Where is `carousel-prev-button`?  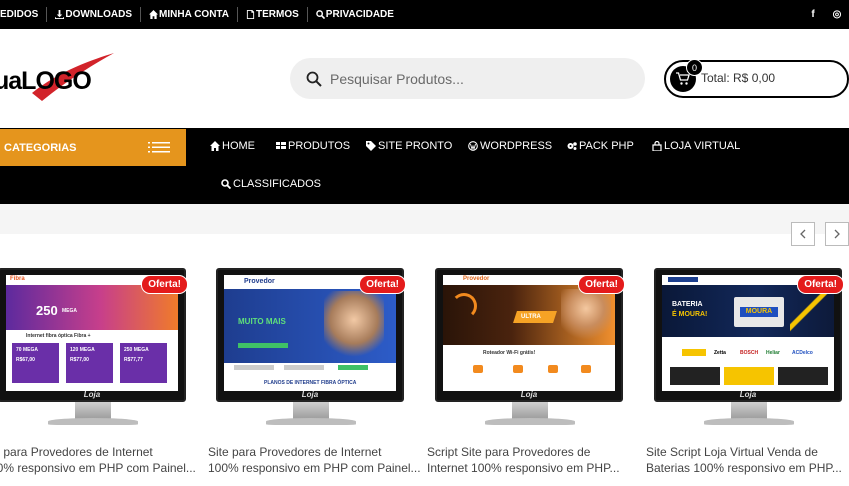
carousel-prev-button is located at coordinates (803, 234).